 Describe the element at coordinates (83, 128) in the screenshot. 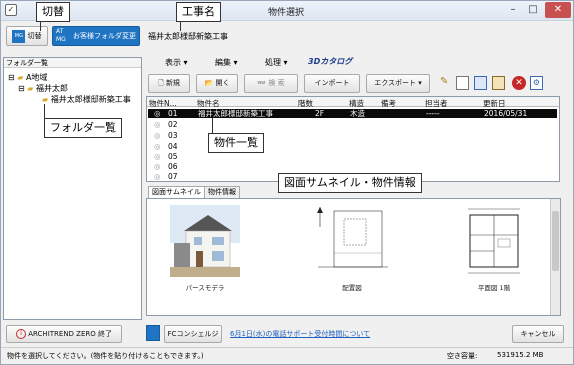

I see `callout-folder-list: フォルダ一覧` at that location.